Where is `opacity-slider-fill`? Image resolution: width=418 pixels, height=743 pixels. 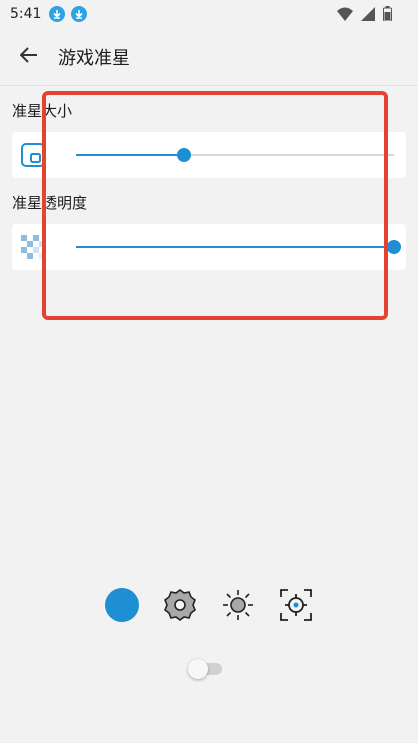 opacity-slider-fill is located at coordinates (235, 247).